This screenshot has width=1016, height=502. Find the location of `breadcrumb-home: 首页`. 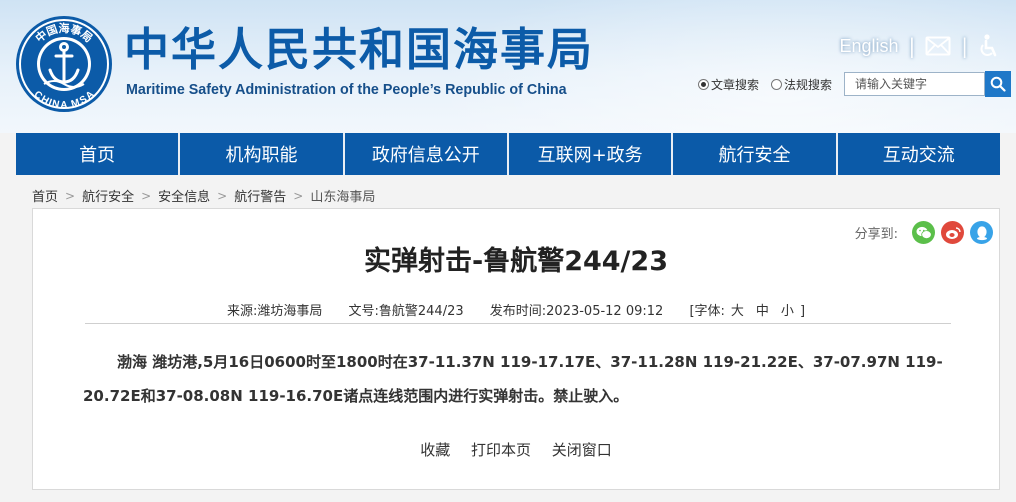

breadcrumb-home: 首页 is located at coordinates (45, 195).